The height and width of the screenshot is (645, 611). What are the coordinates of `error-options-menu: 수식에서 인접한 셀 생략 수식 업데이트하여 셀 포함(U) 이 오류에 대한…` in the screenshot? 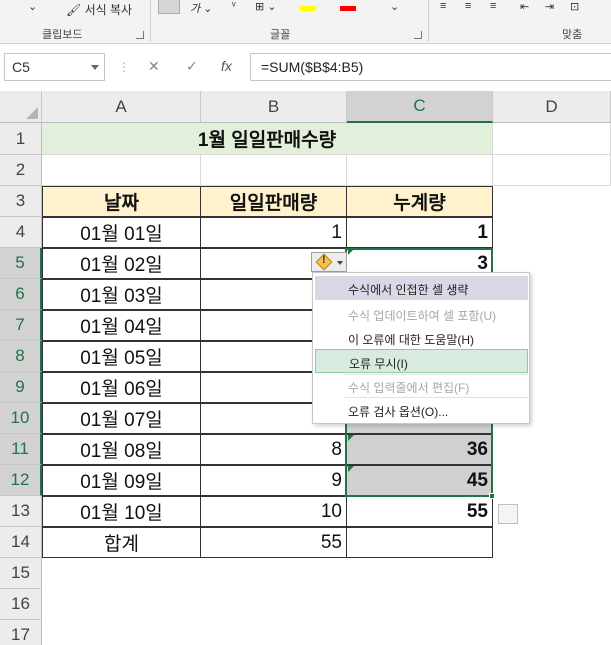 It's located at (421, 348).